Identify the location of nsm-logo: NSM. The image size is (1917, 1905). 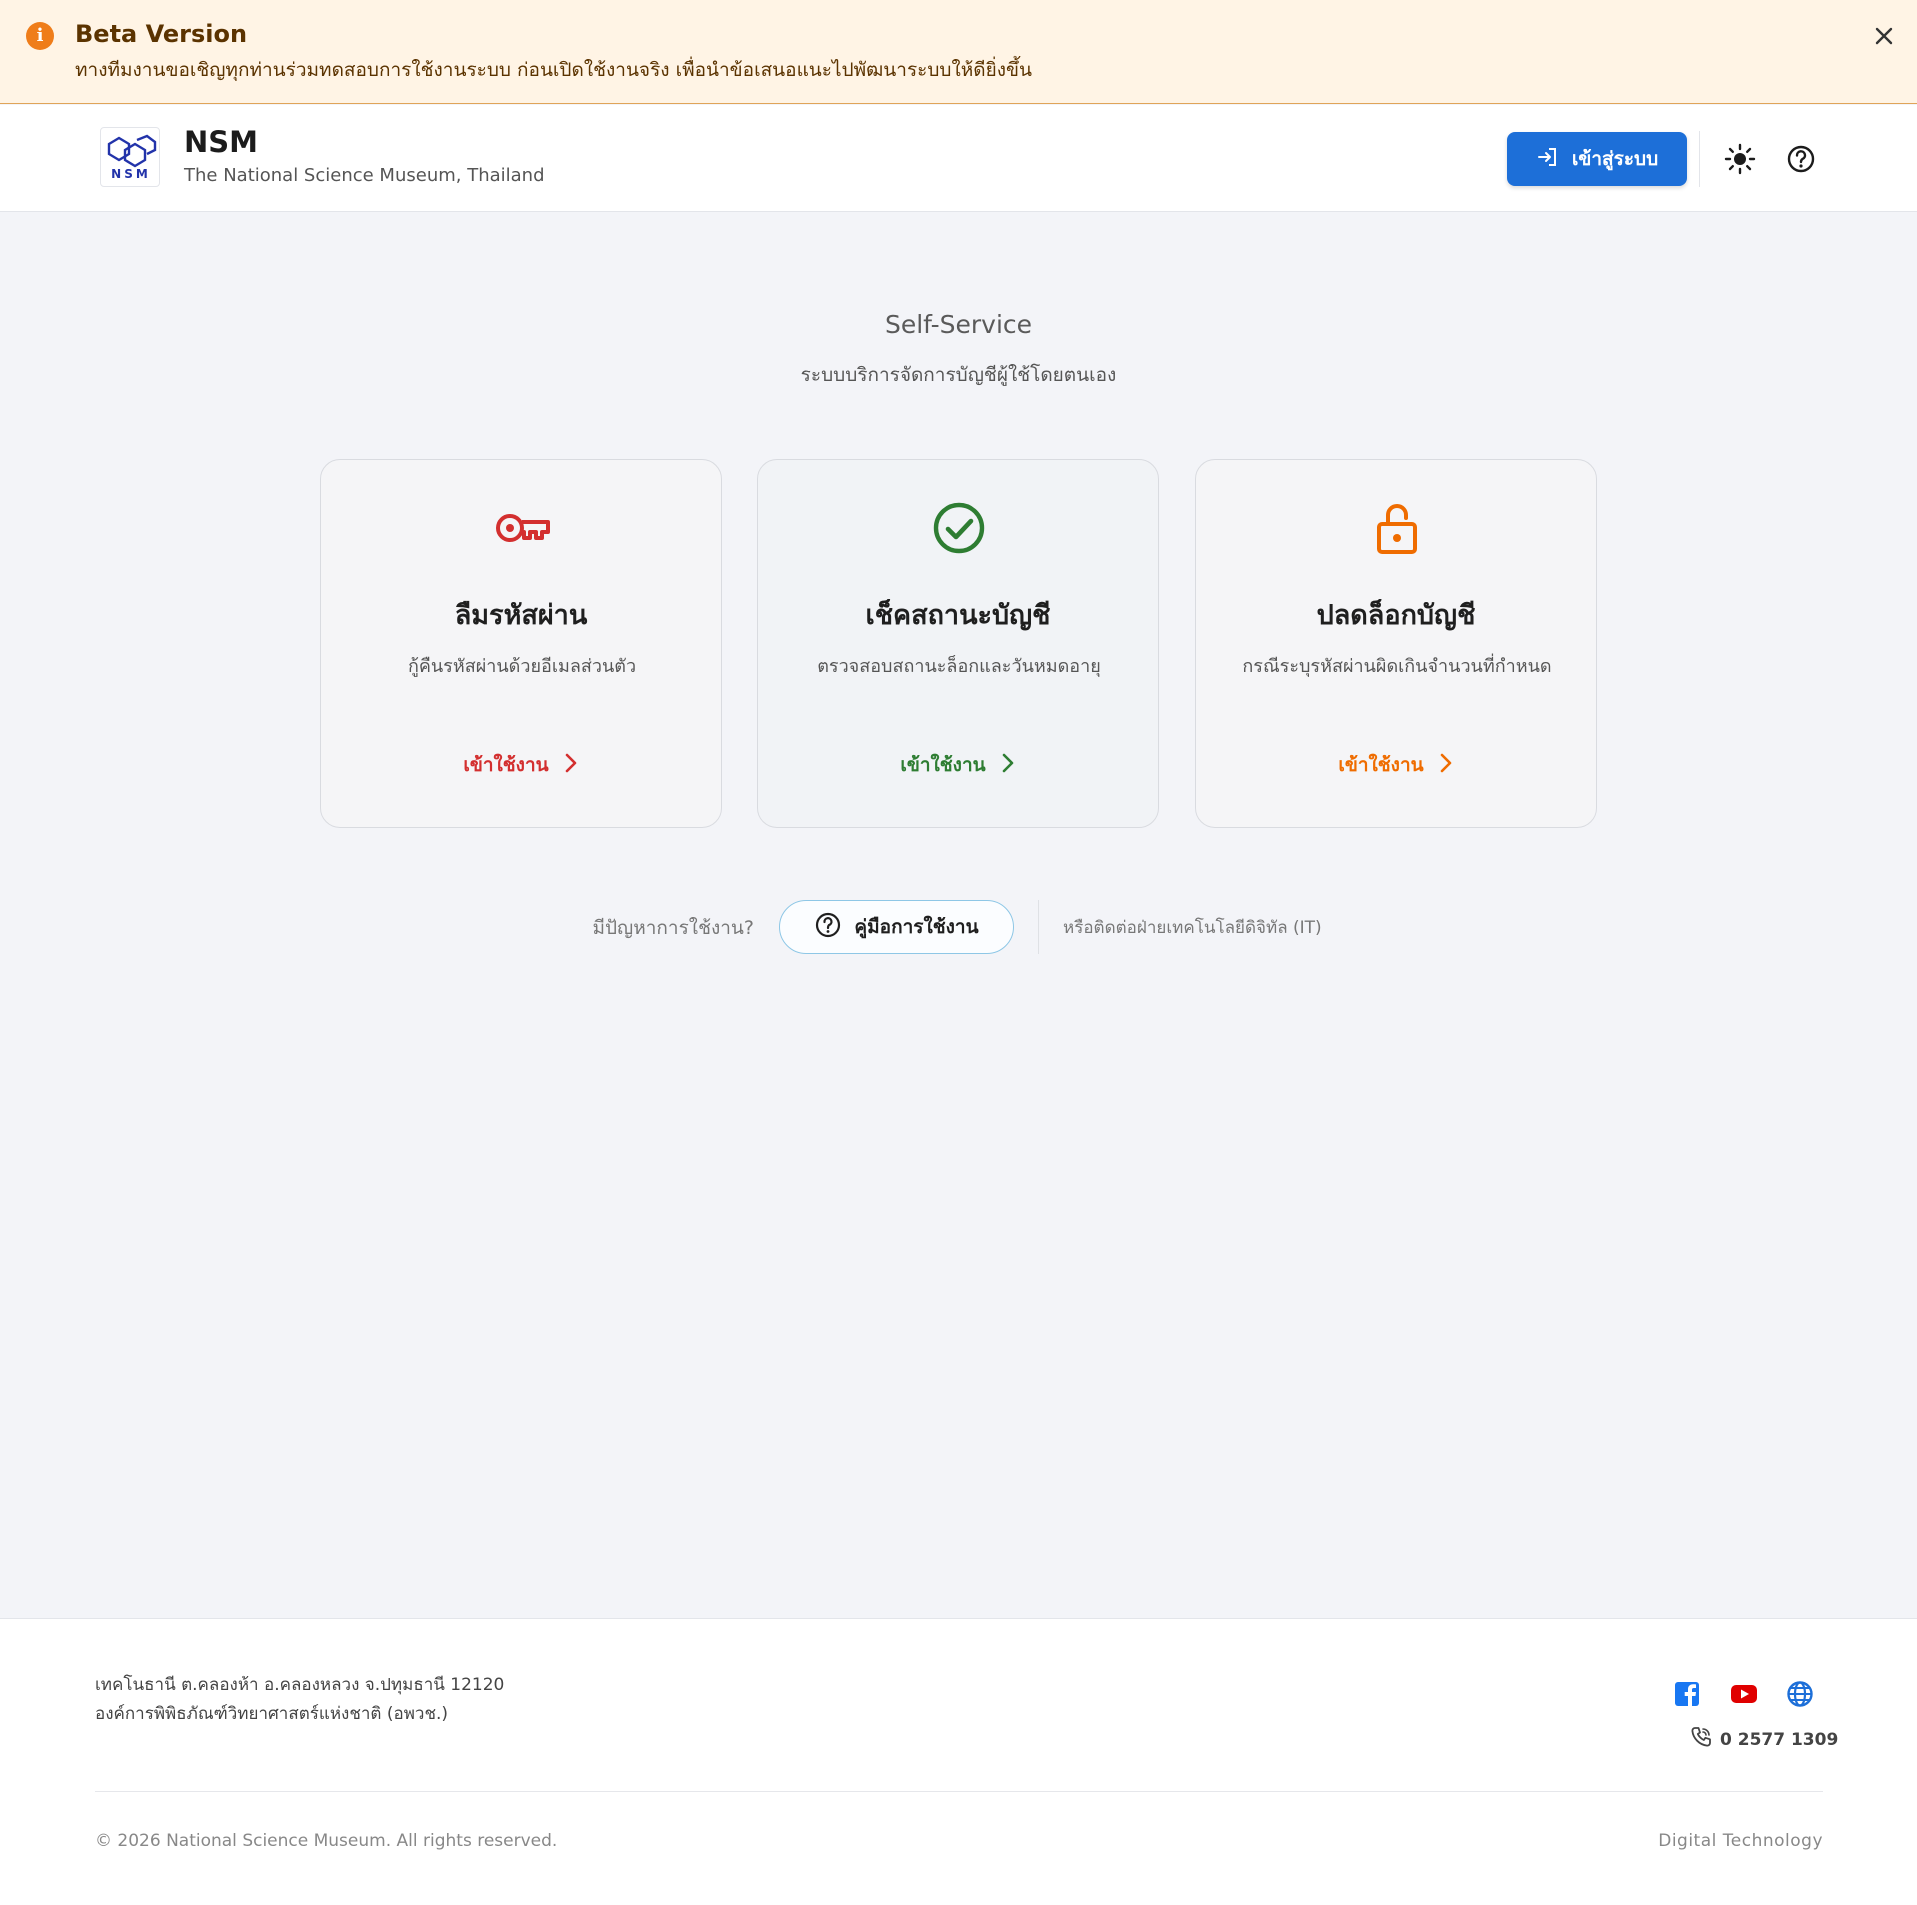
(130, 157).